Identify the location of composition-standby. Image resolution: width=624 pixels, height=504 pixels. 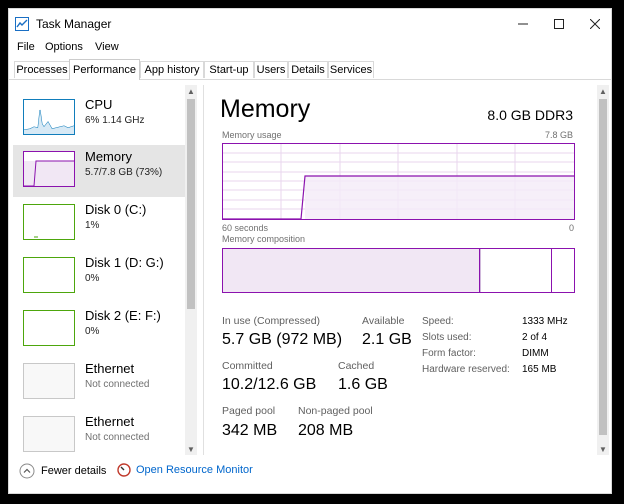
(516, 270).